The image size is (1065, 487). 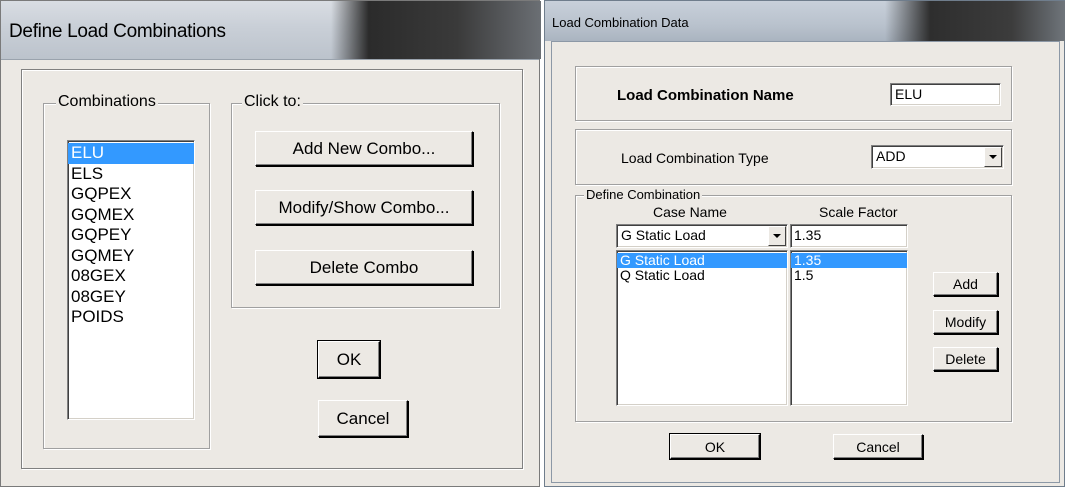 What do you see at coordinates (131, 215) in the screenshot?
I see `list-item: GQMEX` at bounding box center [131, 215].